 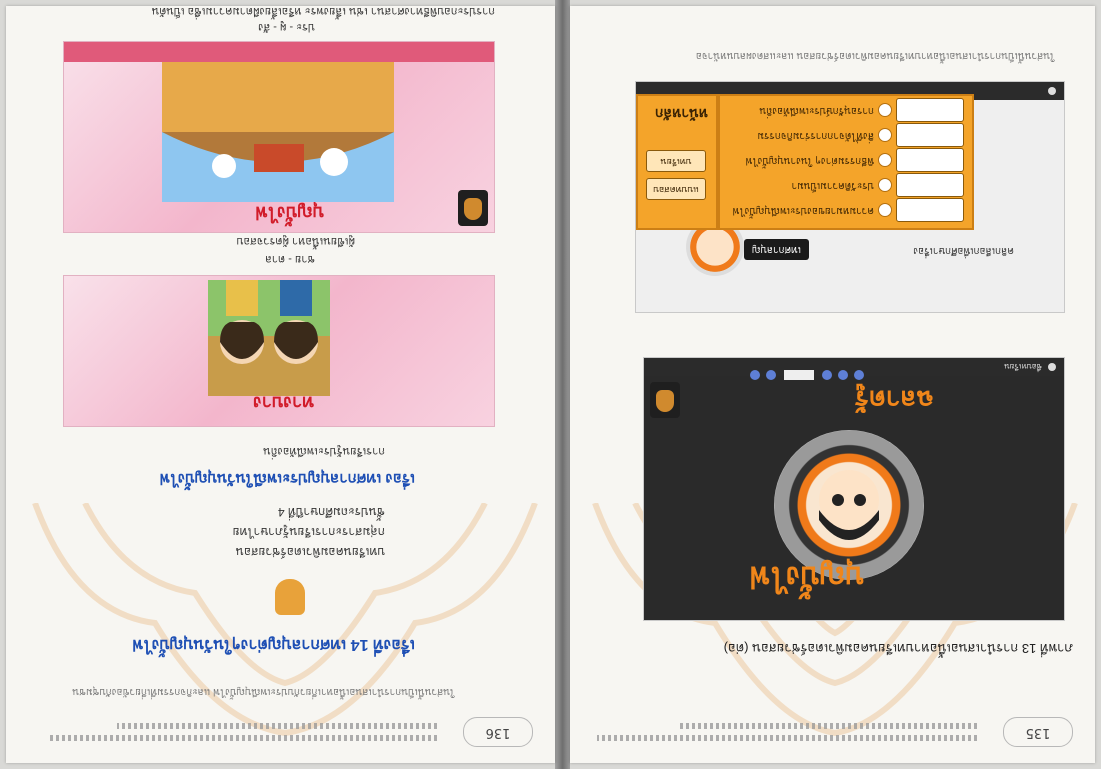 I want to click on menu-item-label: ความหมายของประเพณีบุญบั้งไฟ, so click(x=803, y=210).